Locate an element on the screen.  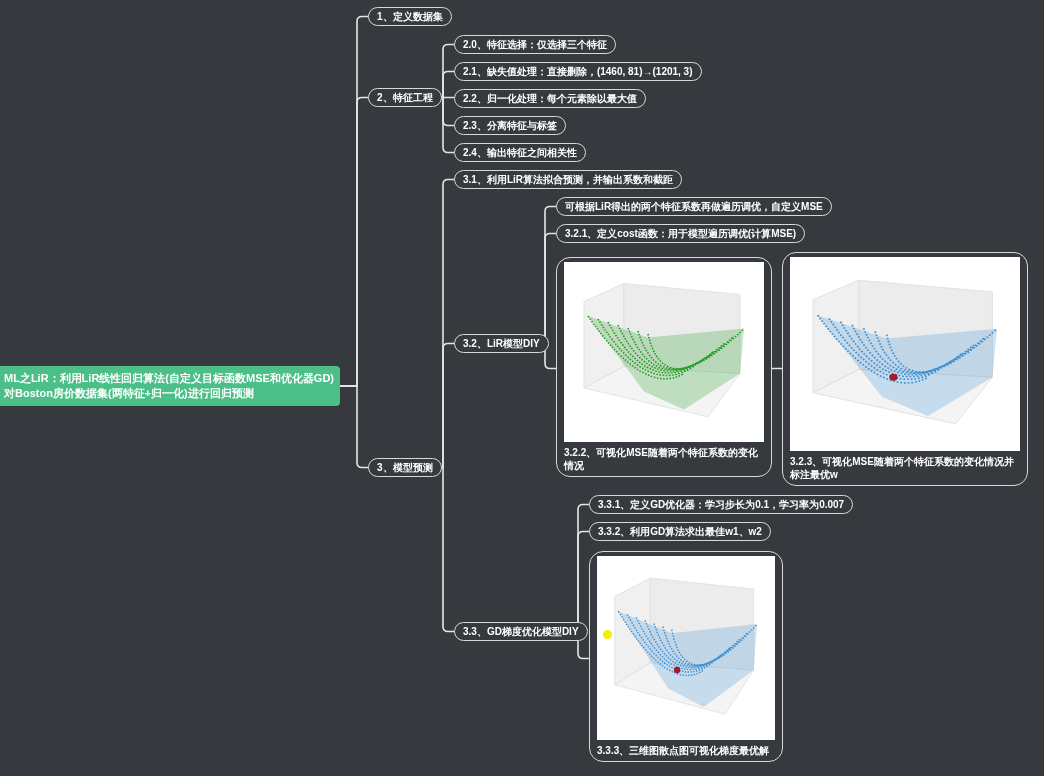
topic-node: 2.2、归一化处理：每个元素除以最大值 is located at coordinates (550, 98).